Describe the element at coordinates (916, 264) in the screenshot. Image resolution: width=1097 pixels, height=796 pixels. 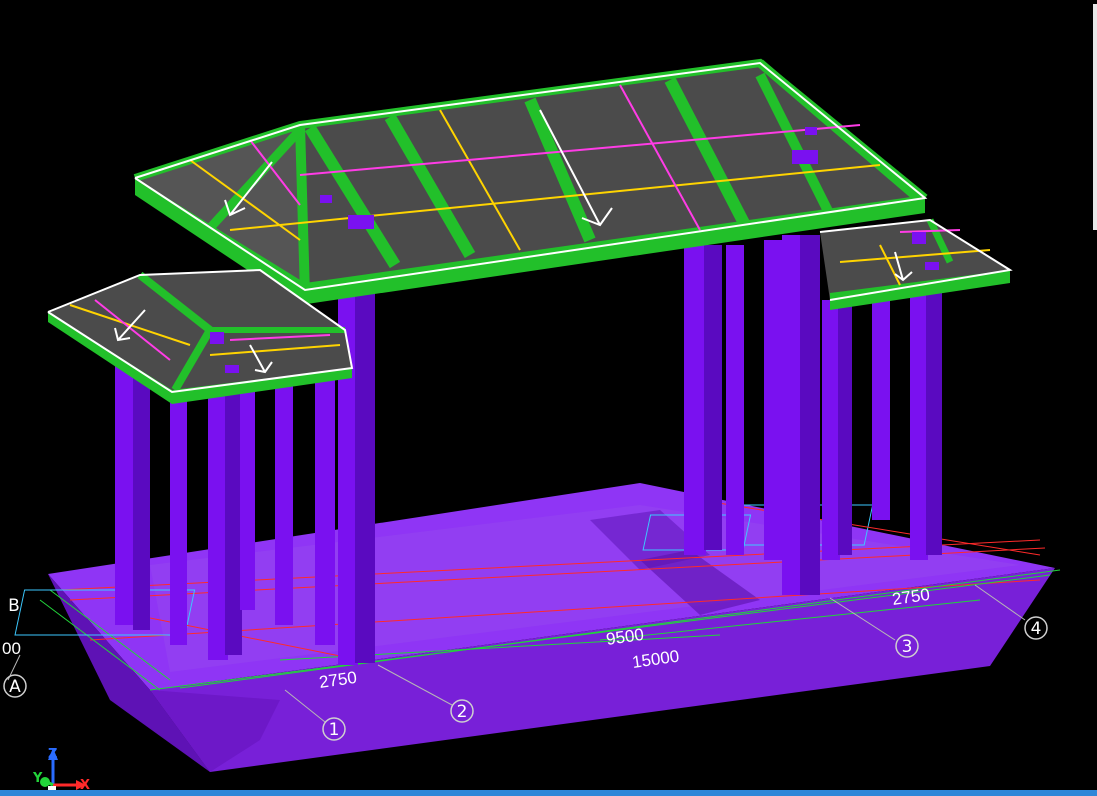
I see `right-small-roof` at that location.